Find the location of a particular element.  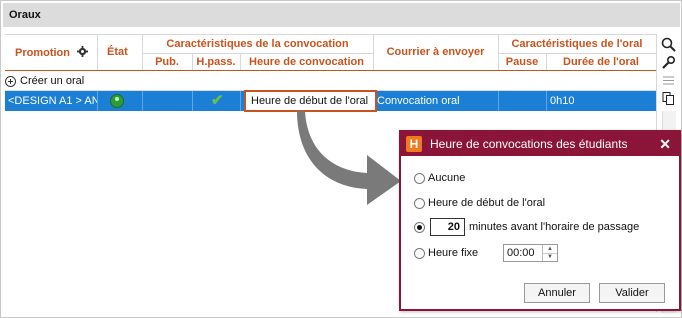

create-oral-label: Créer un oral is located at coordinates (52, 81).